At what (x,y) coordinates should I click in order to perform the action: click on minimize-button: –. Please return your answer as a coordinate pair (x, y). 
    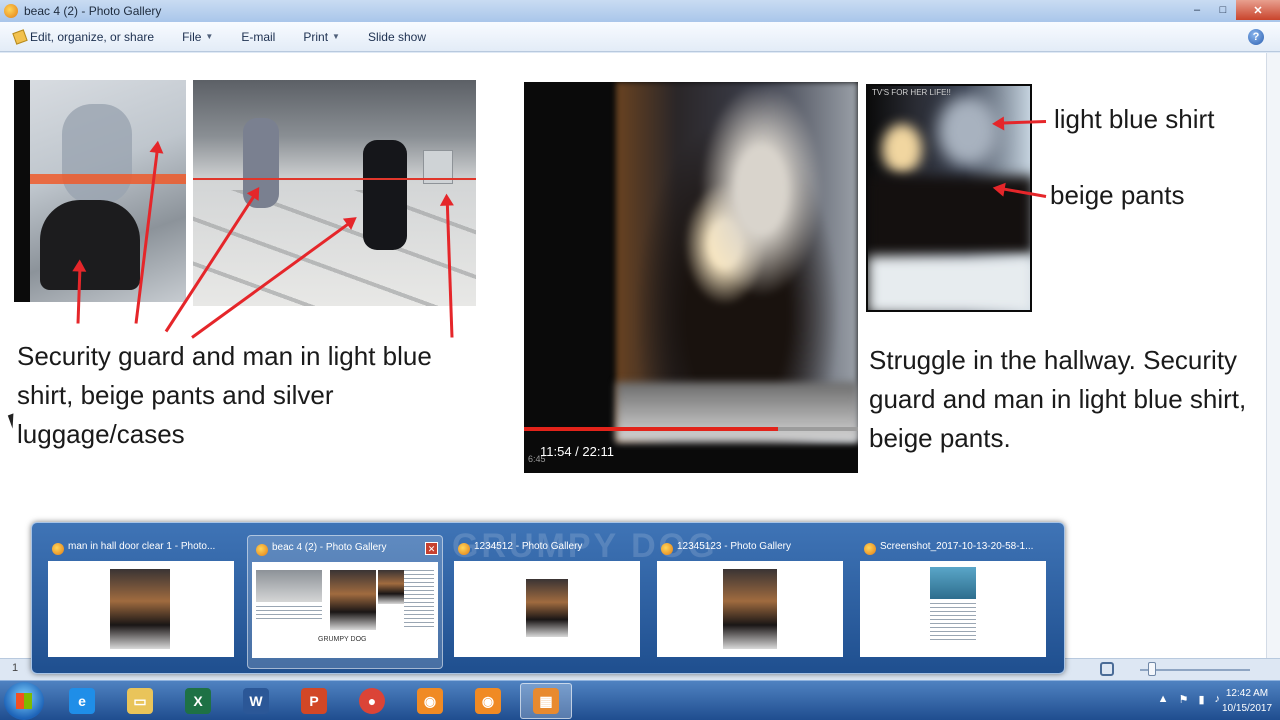
    Looking at the image, I should click on (1197, 10).